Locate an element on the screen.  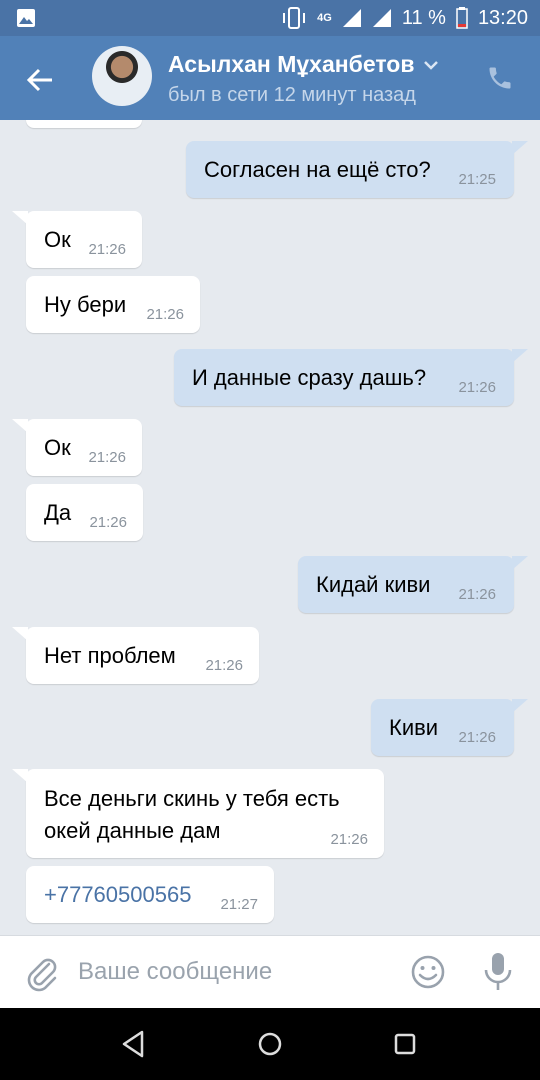
home-circle-icon is located at coordinates (270, 1044).